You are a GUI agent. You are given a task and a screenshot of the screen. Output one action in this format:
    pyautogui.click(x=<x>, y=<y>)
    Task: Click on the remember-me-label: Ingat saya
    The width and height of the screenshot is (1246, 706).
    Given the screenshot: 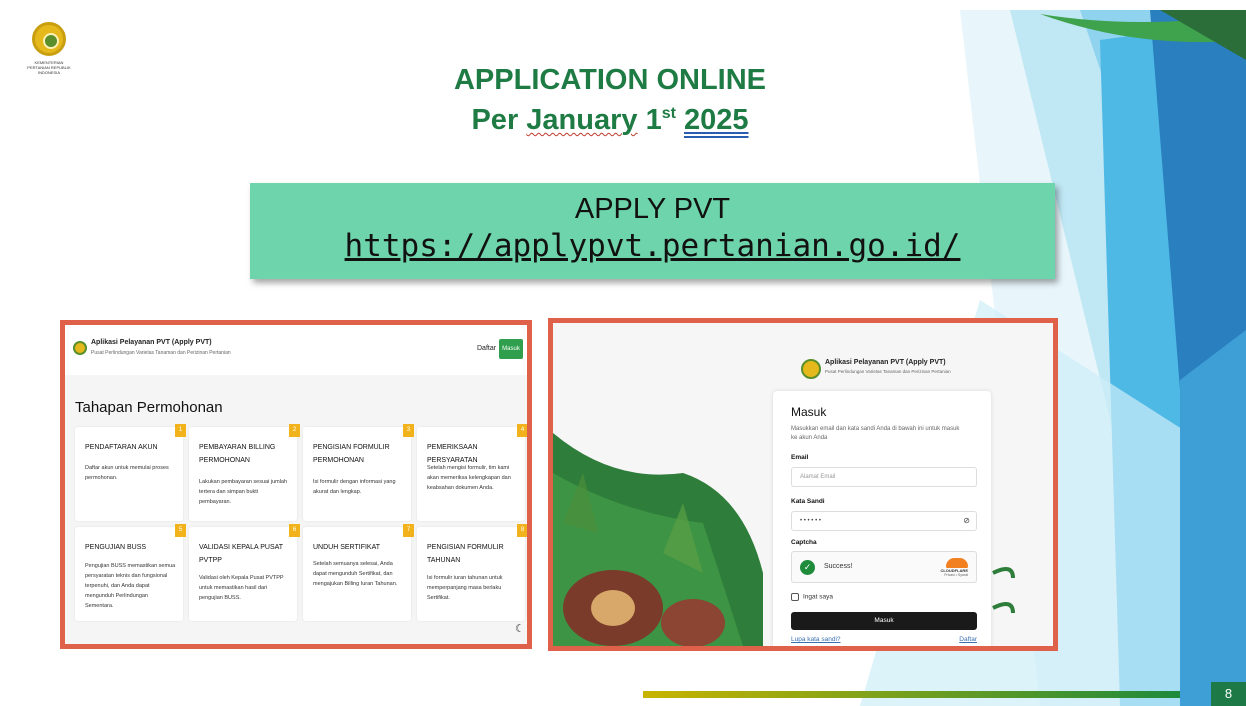 What is the action you would take?
    pyautogui.click(x=818, y=597)
    